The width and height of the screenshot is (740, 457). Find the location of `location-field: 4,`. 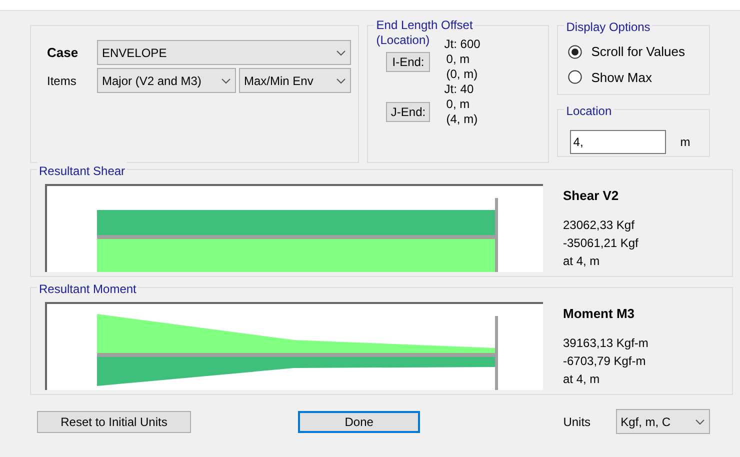

location-field: 4, is located at coordinates (618, 142).